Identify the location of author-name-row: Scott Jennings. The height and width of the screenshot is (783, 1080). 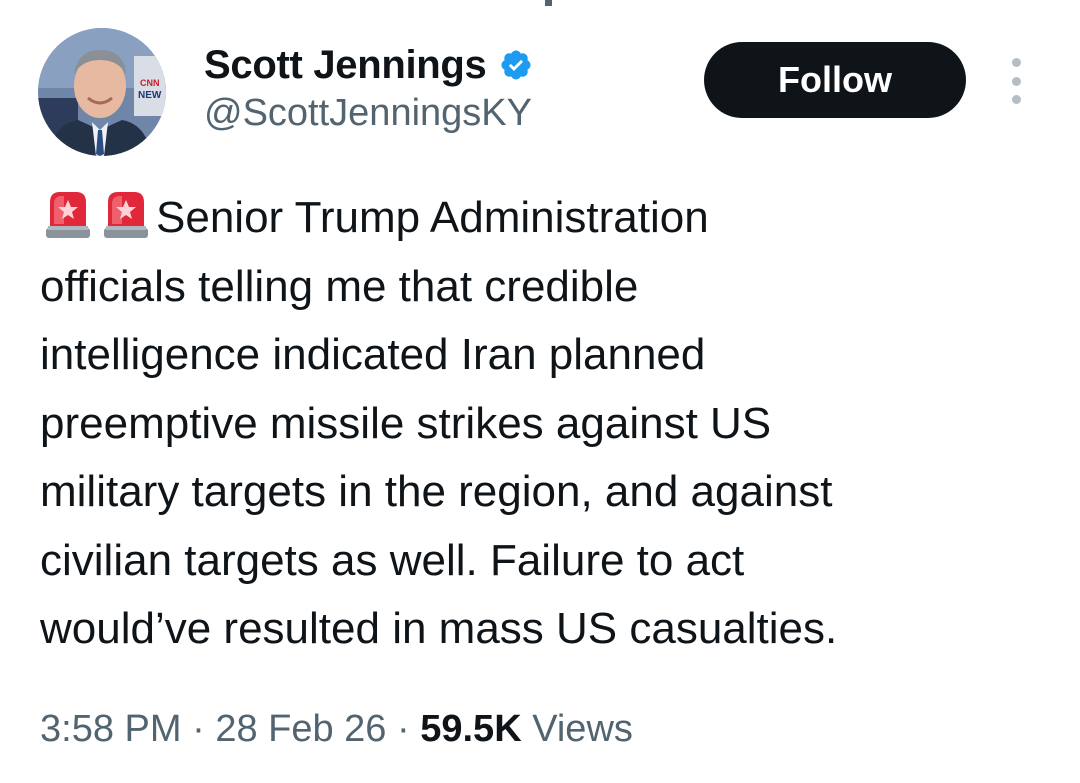
(368, 65).